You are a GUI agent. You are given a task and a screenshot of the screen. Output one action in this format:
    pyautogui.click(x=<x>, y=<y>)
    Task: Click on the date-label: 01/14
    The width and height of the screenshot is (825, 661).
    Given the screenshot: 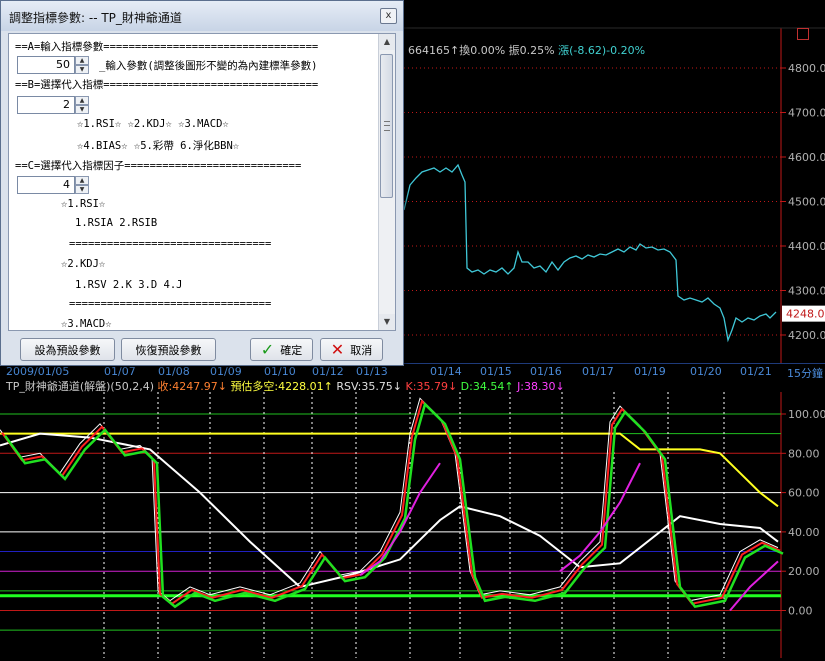 What is the action you would take?
    pyautogui.click(x=446, y=371)
    